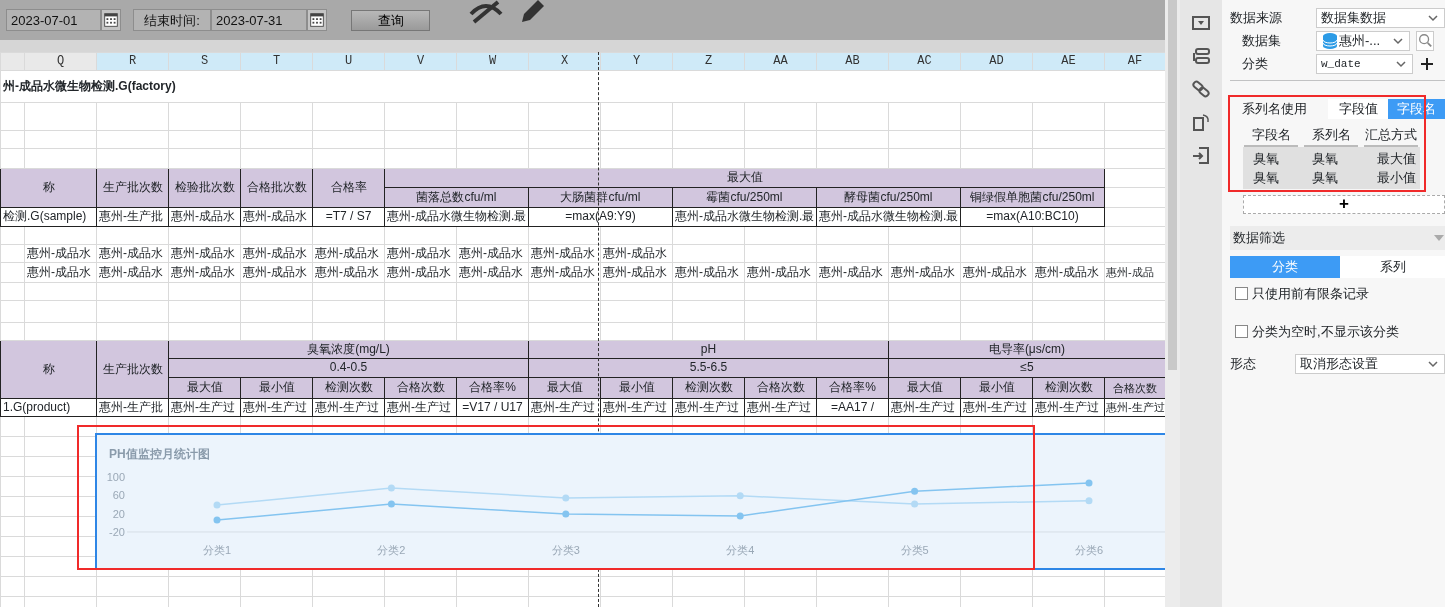  I want to click on axis-tick-label: 100, so click(115, 477).